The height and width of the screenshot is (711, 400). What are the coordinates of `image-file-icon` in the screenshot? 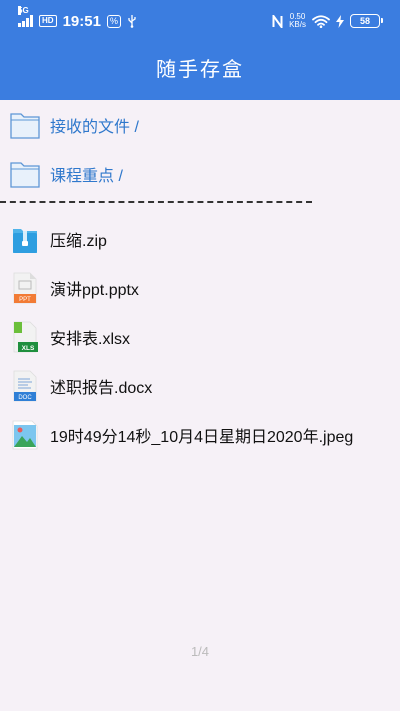 It's located at (25, 434).